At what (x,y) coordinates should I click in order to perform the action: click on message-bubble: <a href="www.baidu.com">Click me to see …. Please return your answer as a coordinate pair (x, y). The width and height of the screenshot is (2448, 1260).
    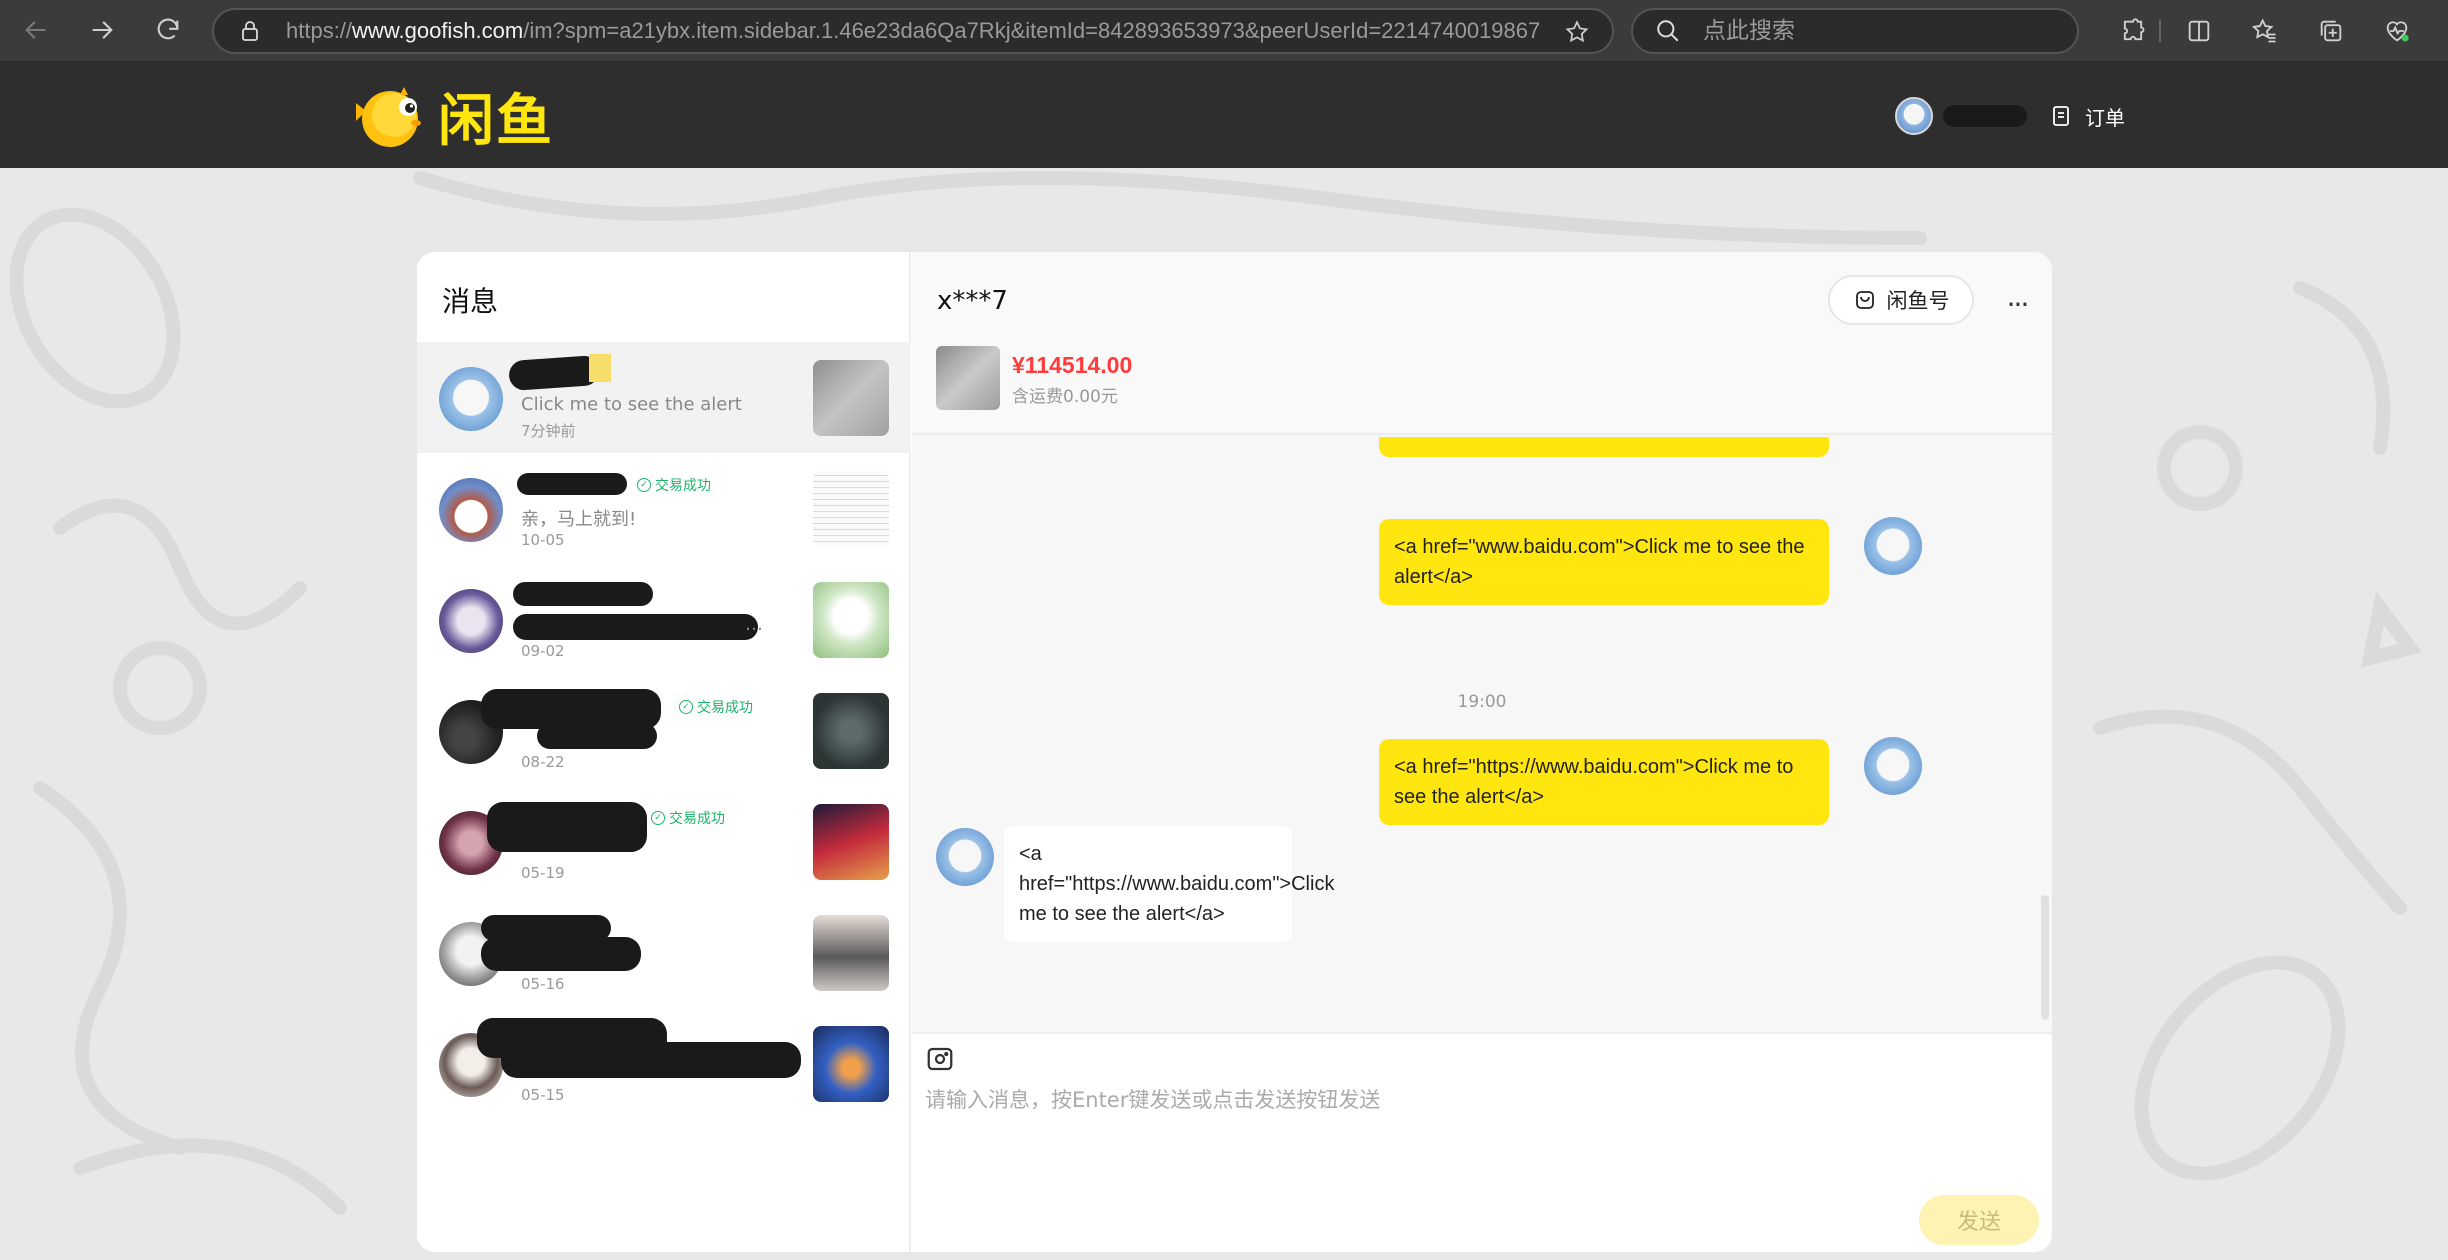
    Looking at the image, I should click on (1604, 562).